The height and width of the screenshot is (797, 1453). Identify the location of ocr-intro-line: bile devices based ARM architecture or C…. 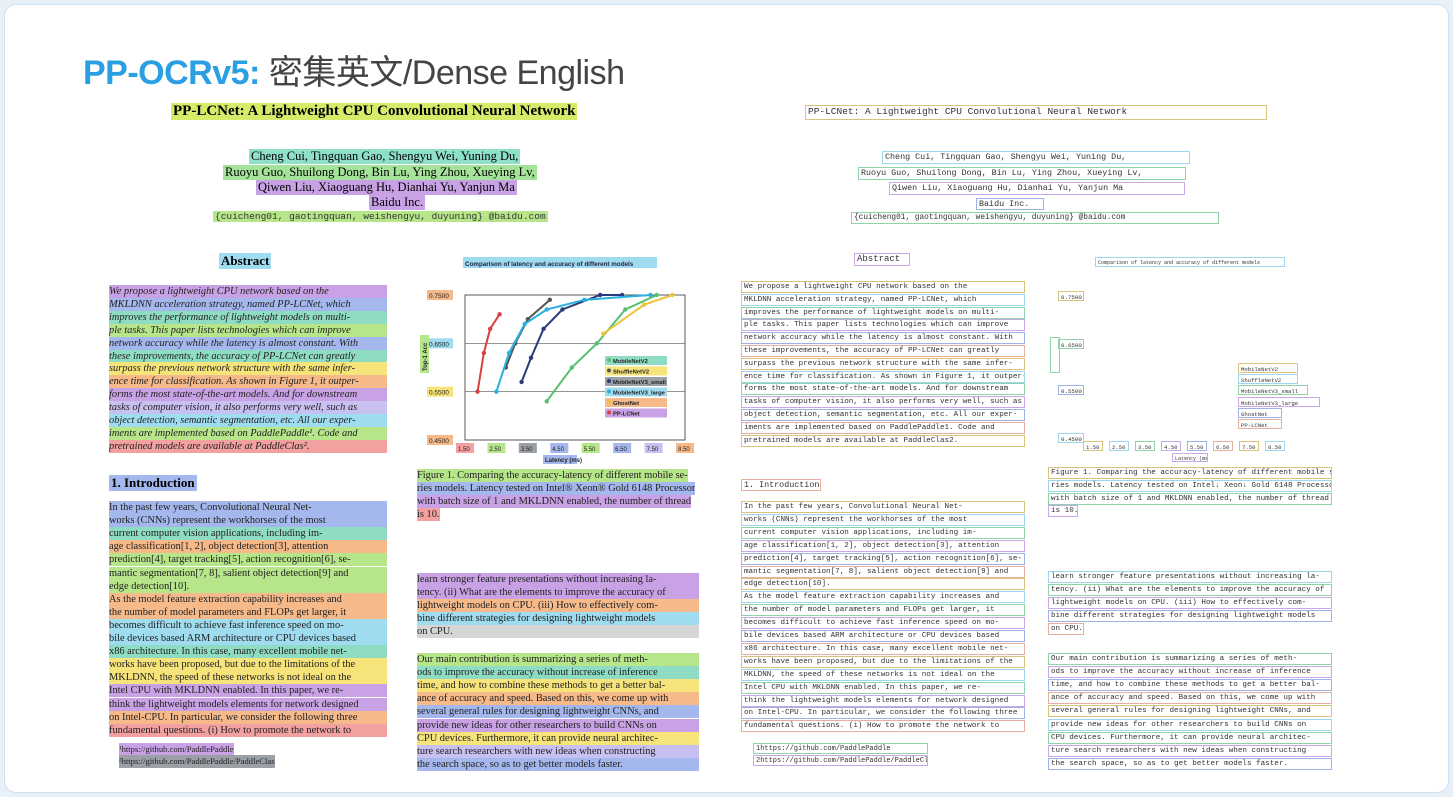
(883, 636).